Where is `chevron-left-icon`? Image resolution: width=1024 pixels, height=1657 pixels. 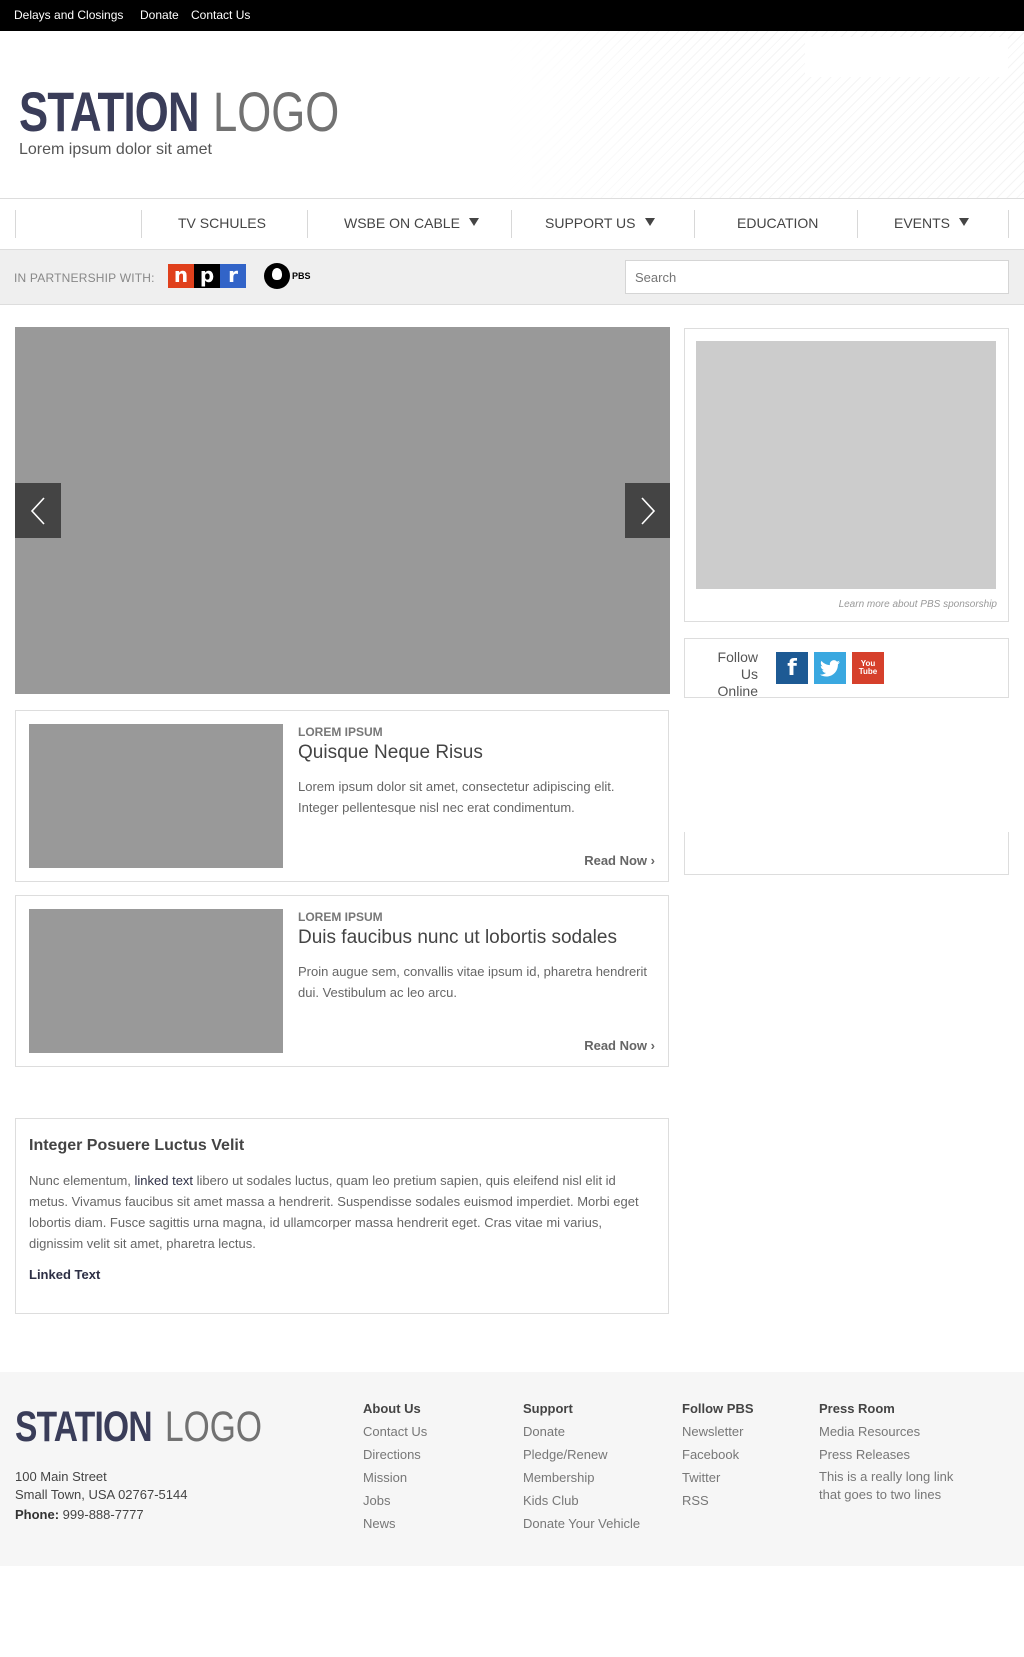 chevron-left-icon is located at coordinates (37, 510).